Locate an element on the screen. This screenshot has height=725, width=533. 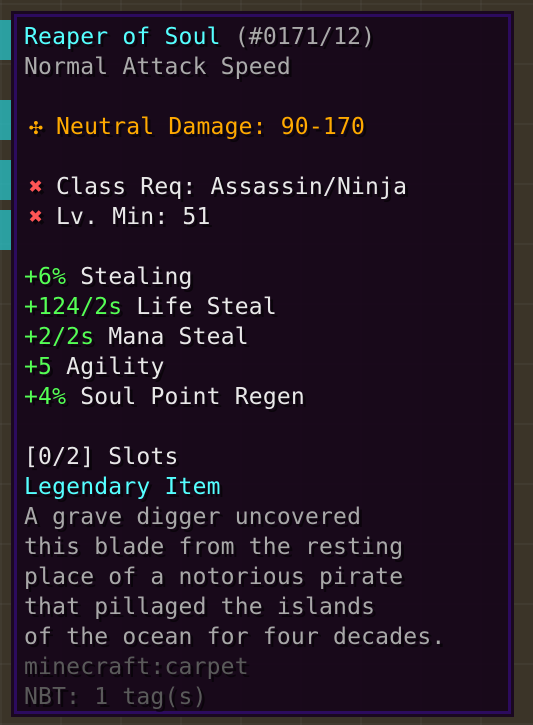
identification-value: +124/2s is located at coordinates (73, 307).